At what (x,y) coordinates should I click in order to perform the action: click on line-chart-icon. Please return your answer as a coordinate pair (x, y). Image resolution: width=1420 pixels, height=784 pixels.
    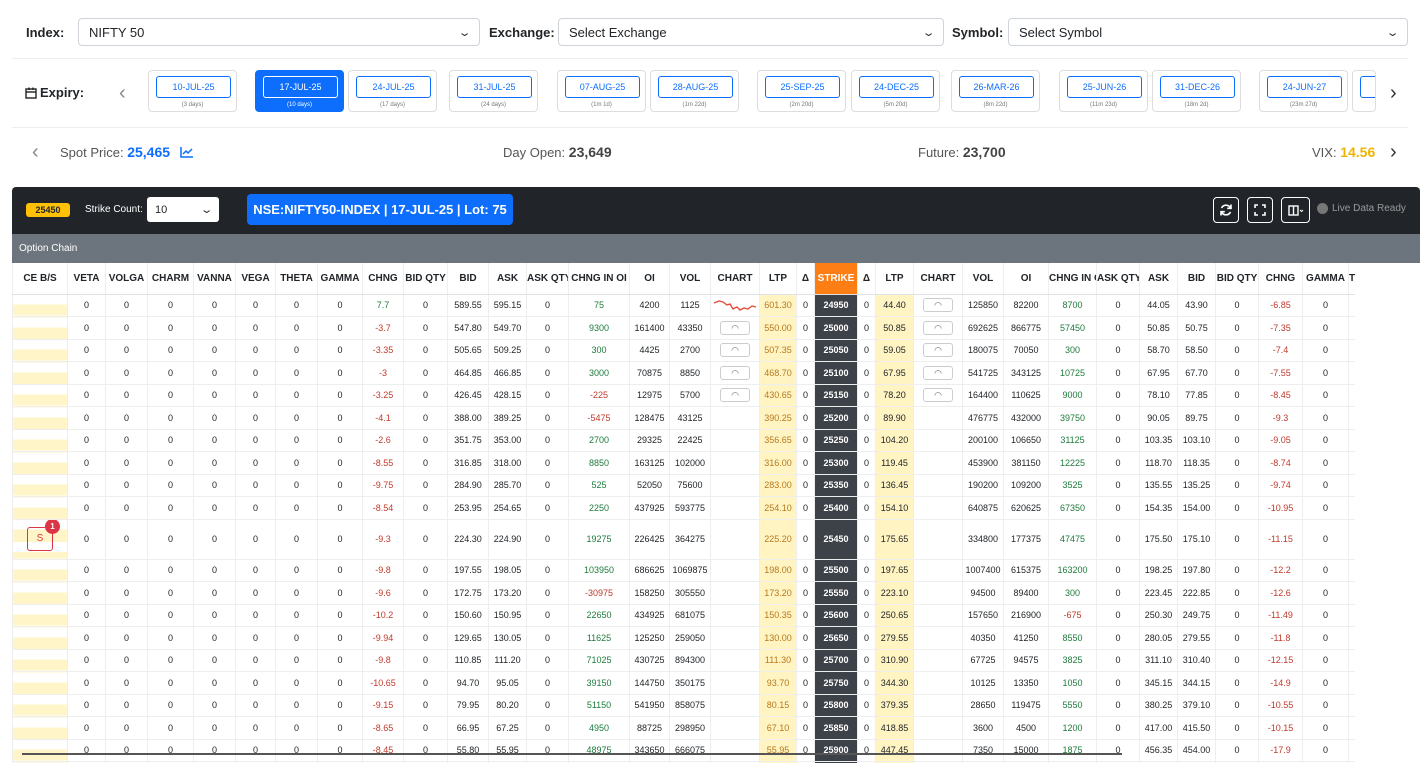
    Looking at the image, I should click on (186, 152).